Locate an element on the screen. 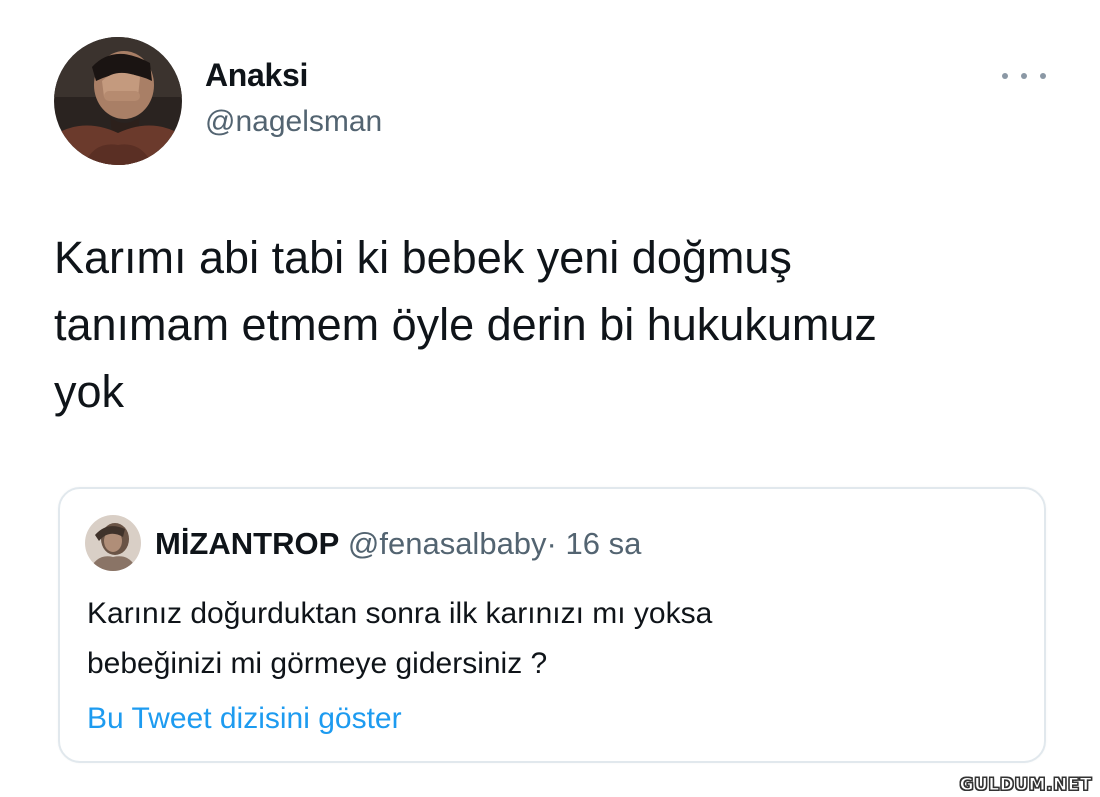 The width and height of the screenshot is (1100, 797). quoted-author-avatar is located at coordinates (113, 543).